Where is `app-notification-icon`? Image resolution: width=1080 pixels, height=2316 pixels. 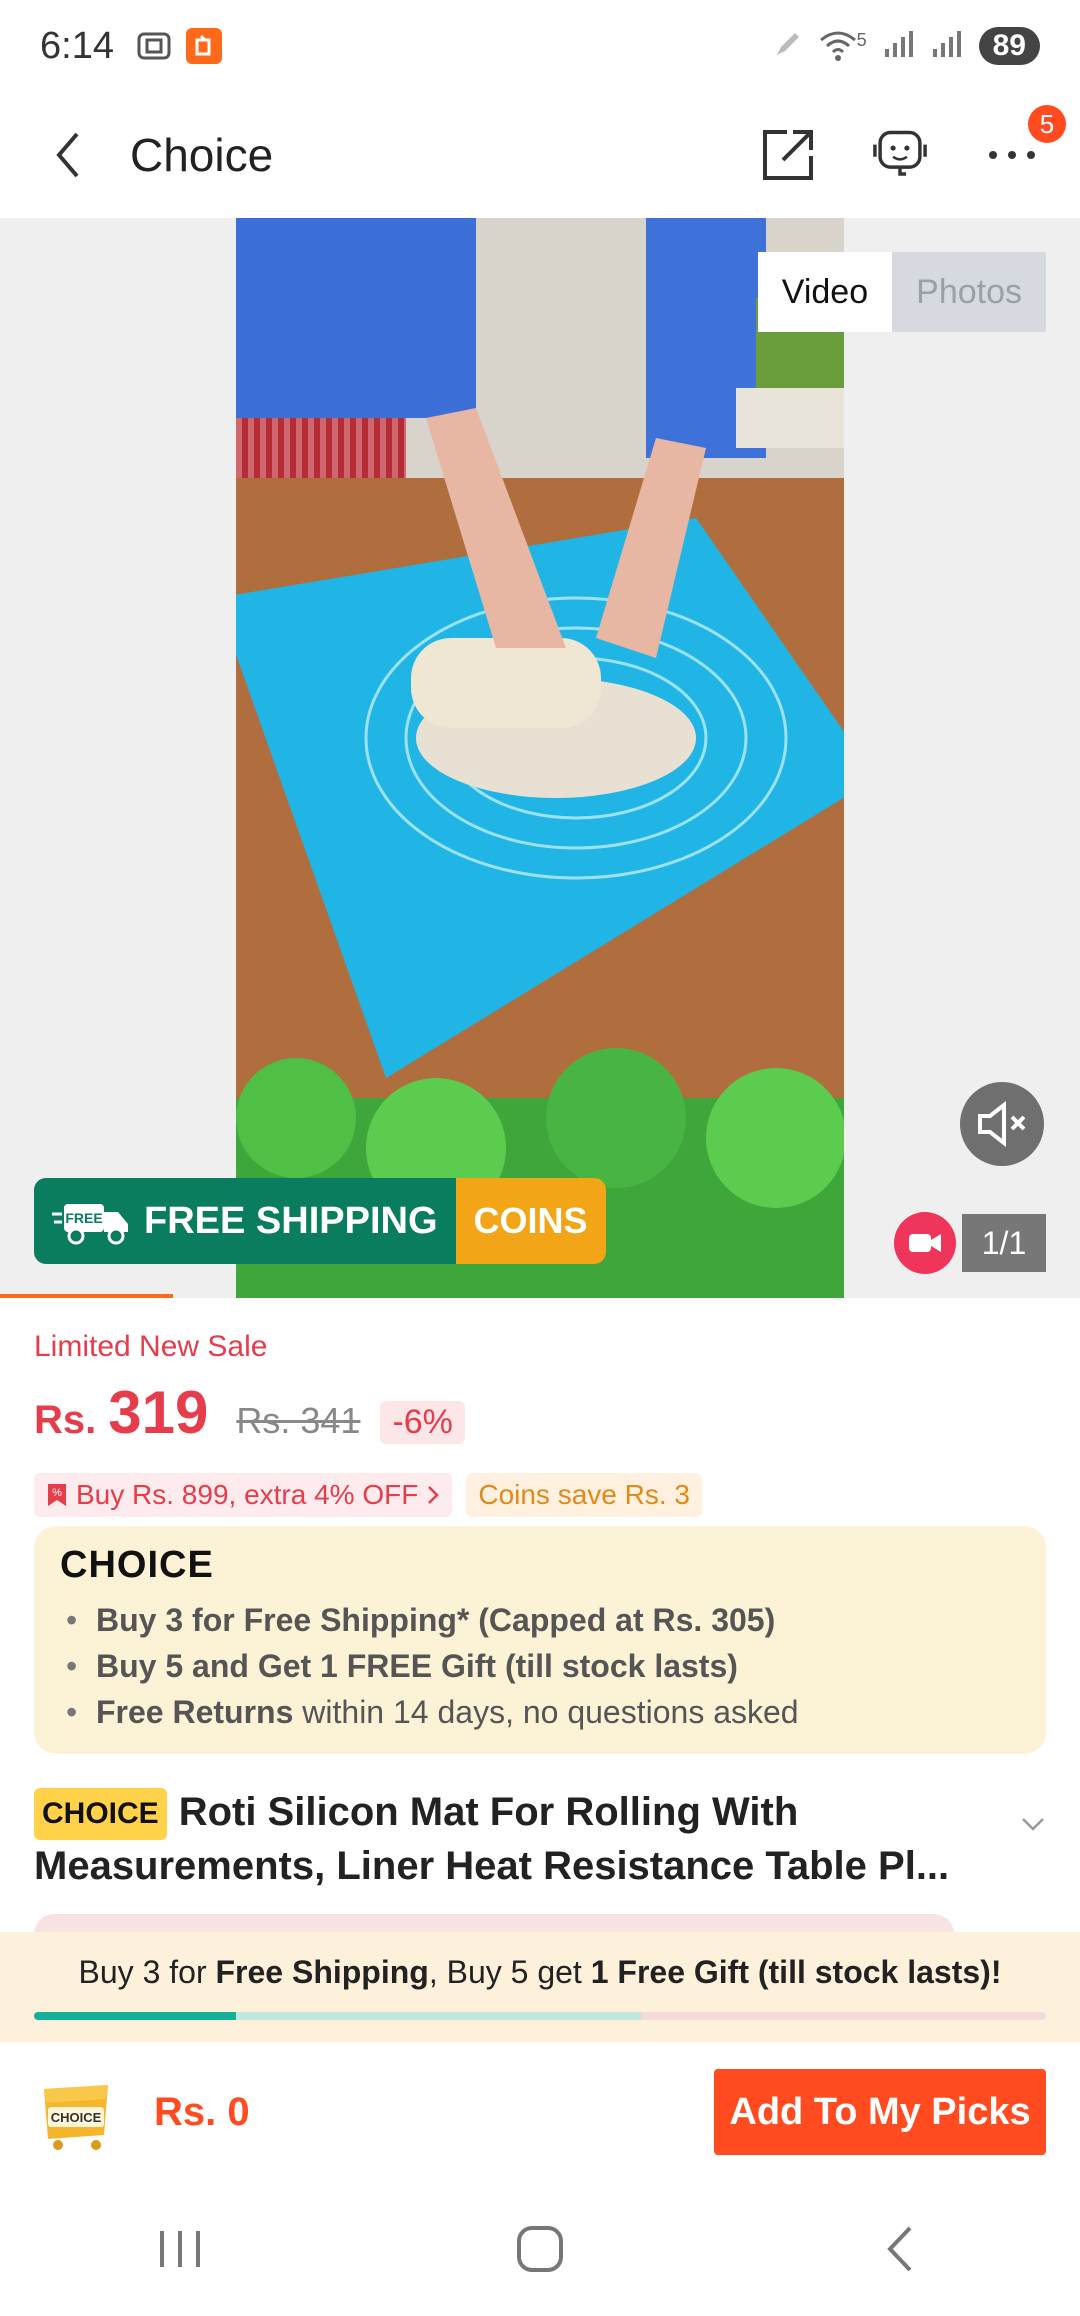
app-notification-icon is located at coordinates (203, 46).